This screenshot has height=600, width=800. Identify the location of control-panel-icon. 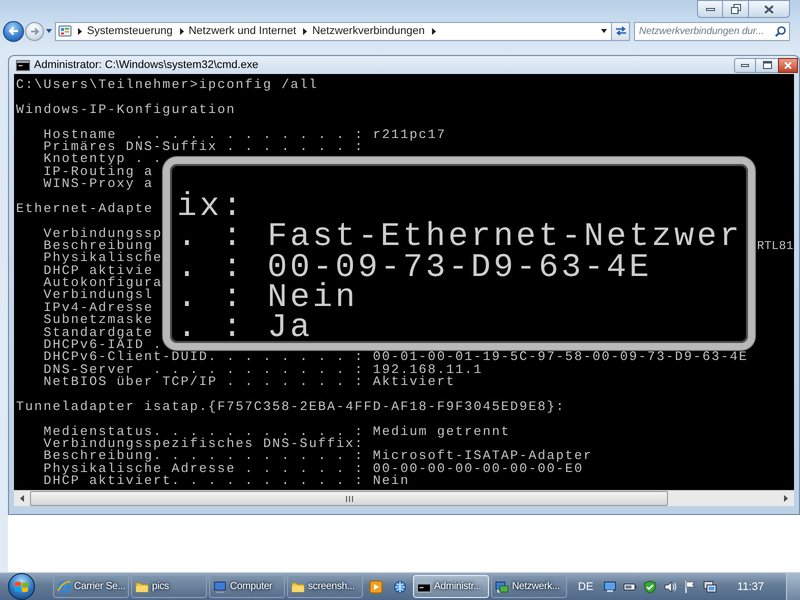
(65, 31).